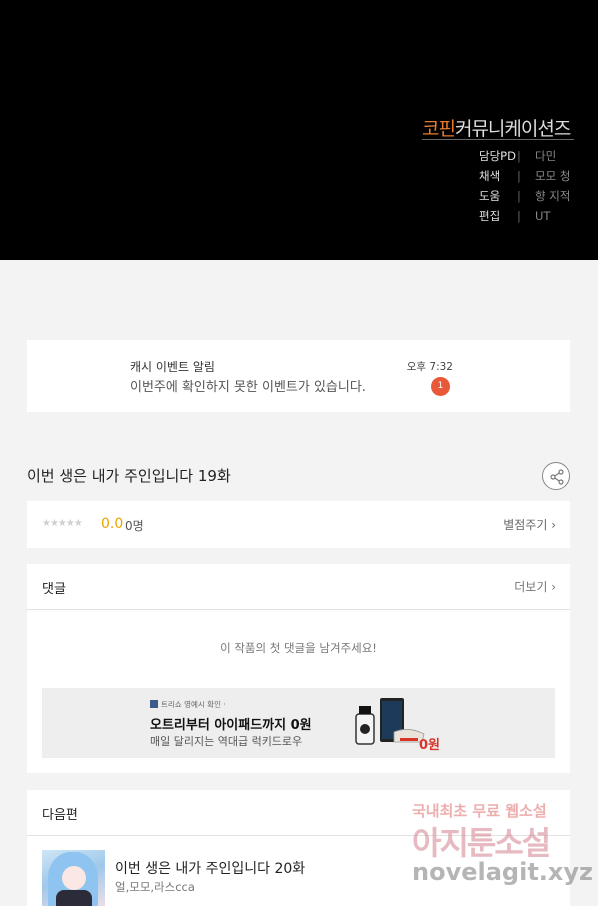  Describe the element at coordinates (210, 868) in the screenshot. I see `next-episode-title: 이번 생은 내가 주인입니다 20화` at that location.